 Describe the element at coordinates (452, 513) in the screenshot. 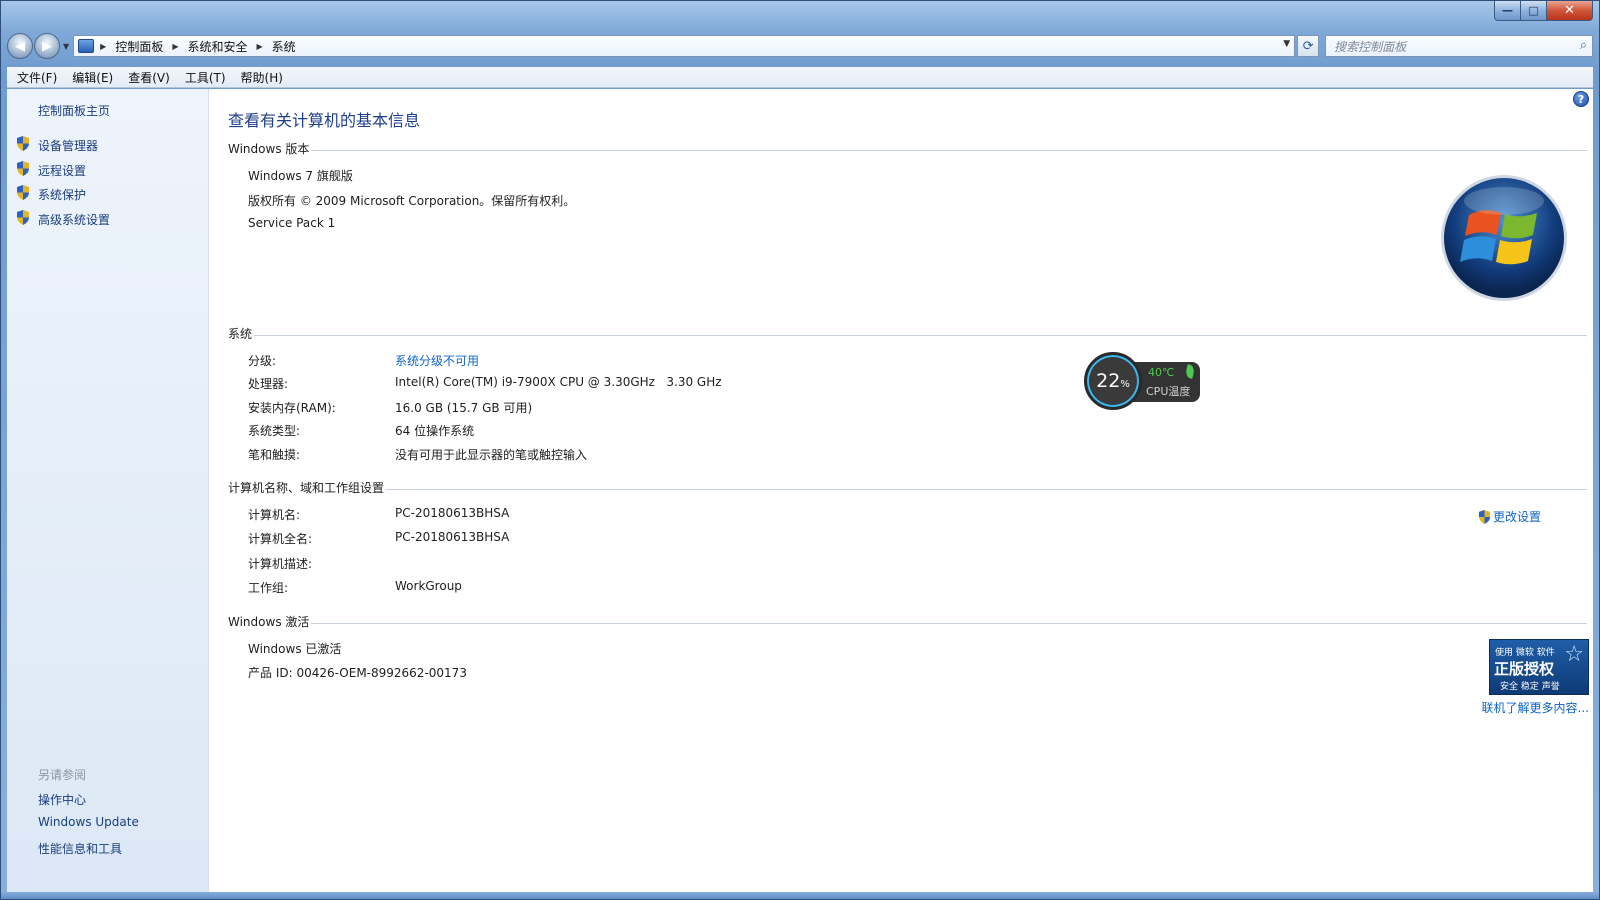

I see `computer-name-value: PC-20180613BHSA` at that location.